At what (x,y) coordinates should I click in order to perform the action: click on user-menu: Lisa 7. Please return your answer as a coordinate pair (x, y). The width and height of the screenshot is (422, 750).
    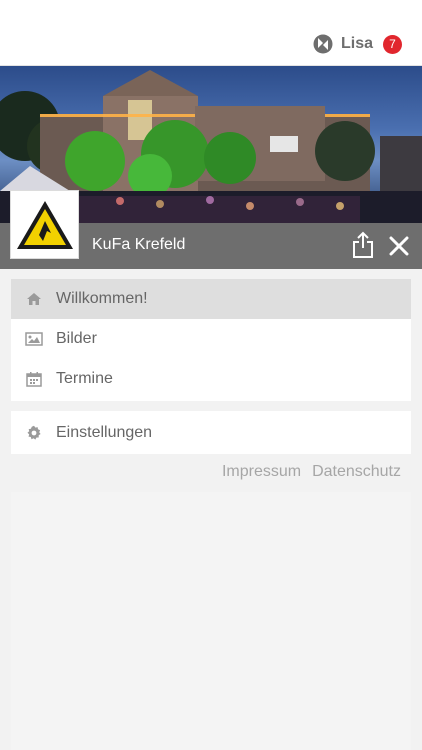
    Looking at the image, I should click on (357, 44).